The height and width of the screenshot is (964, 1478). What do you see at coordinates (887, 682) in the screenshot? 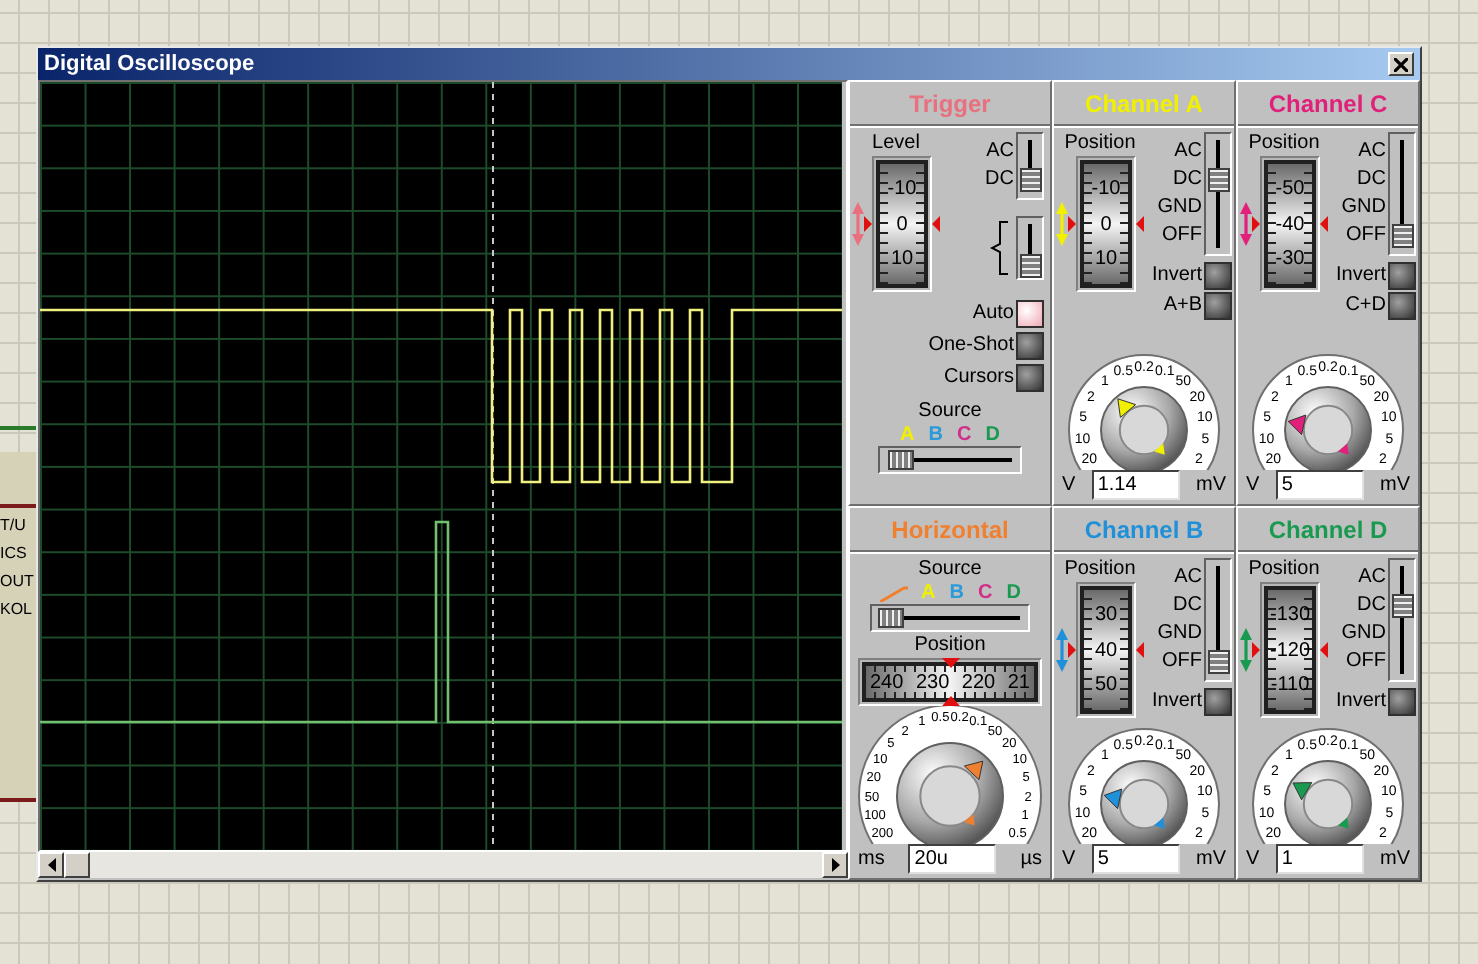
I see `scale-number: 240` at bounding box center [887, 682].